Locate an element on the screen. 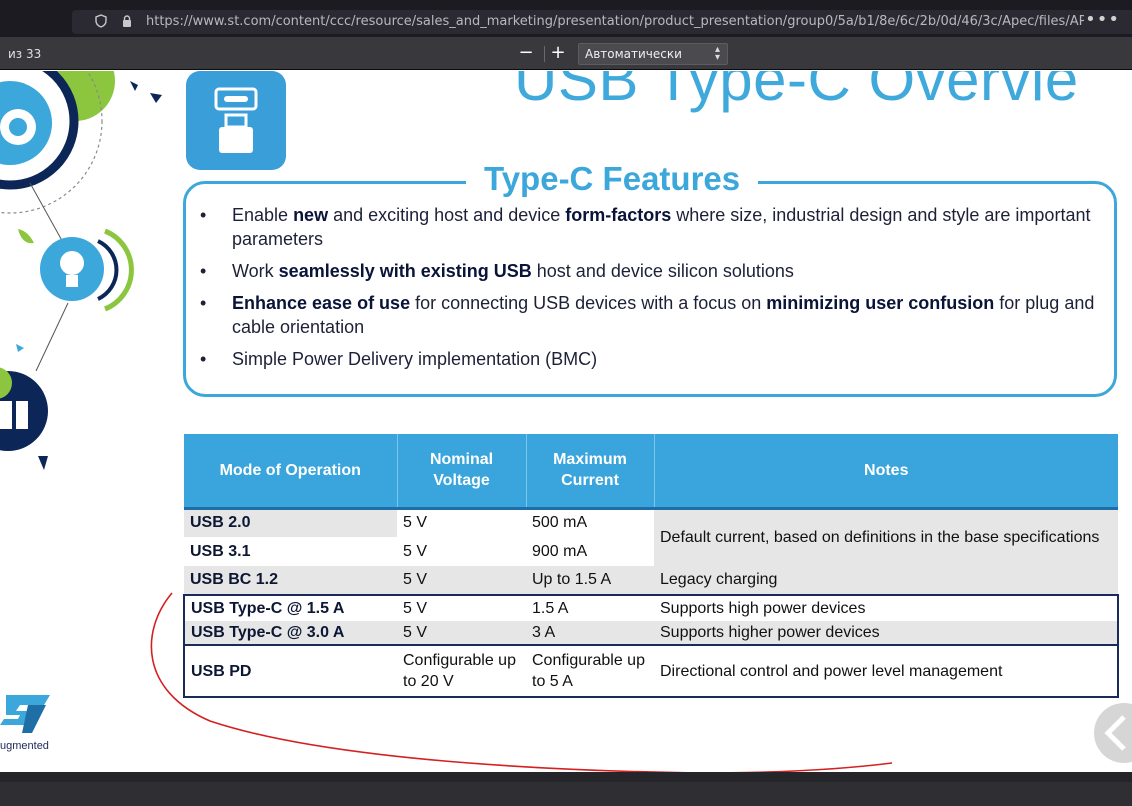 This screenshot has height=806, width=1132. zoom-select-value: Автоматически is located at coordinates (633, 54).